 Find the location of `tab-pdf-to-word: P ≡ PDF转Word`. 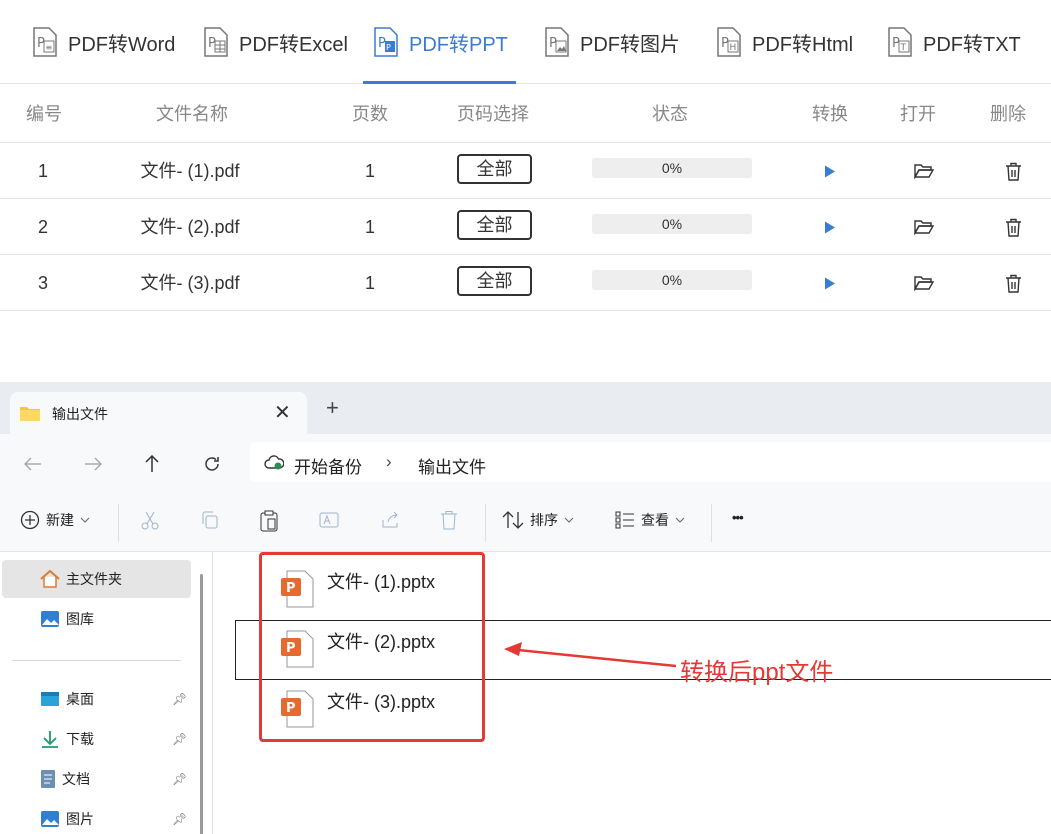

tab-pdf-to-word: P ≡ PDF转Word is located at coordinates (103, 42).